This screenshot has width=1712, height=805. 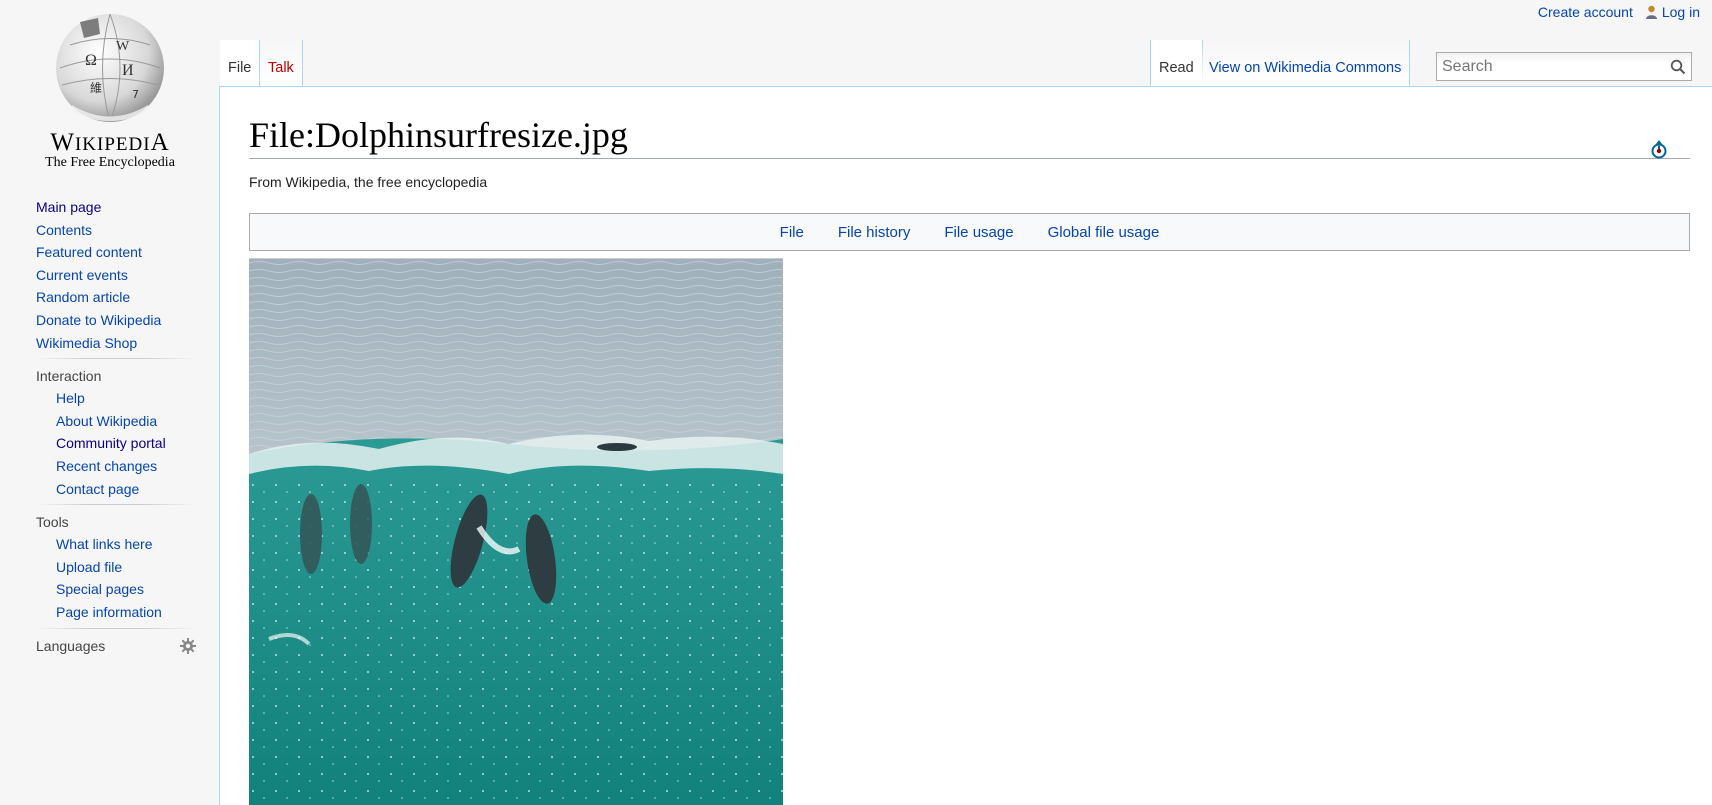 What do you see at coordinates (368, 182) in the screenshot?
I see `site-subtitle: From Wikipedia, the free encyclopedia` at bounding box center [368, 182].